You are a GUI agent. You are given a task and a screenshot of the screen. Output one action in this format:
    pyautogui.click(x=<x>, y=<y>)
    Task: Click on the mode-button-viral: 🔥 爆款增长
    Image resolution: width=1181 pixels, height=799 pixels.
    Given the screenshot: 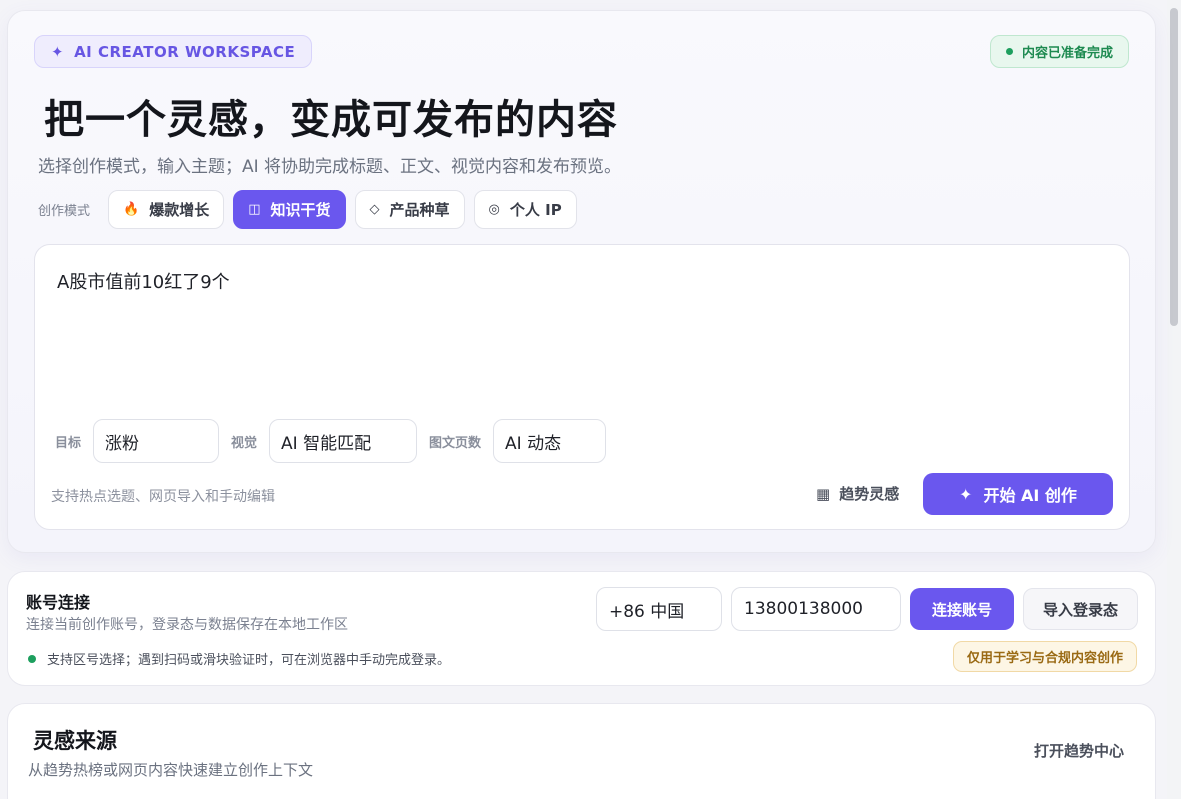 What is the action you would take?
    pyautogui.click(x=166, y=209)
    